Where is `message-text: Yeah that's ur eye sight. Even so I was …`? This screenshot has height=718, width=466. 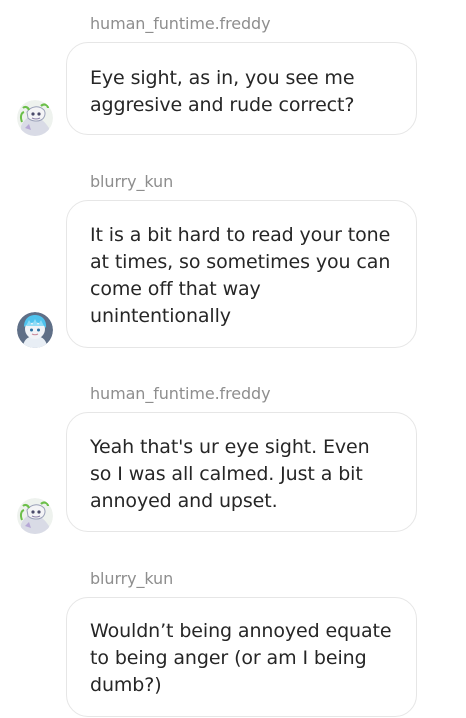 message-text: Yeah that's ur eye sight. Even so I was … is located at coordinates (230, 474).